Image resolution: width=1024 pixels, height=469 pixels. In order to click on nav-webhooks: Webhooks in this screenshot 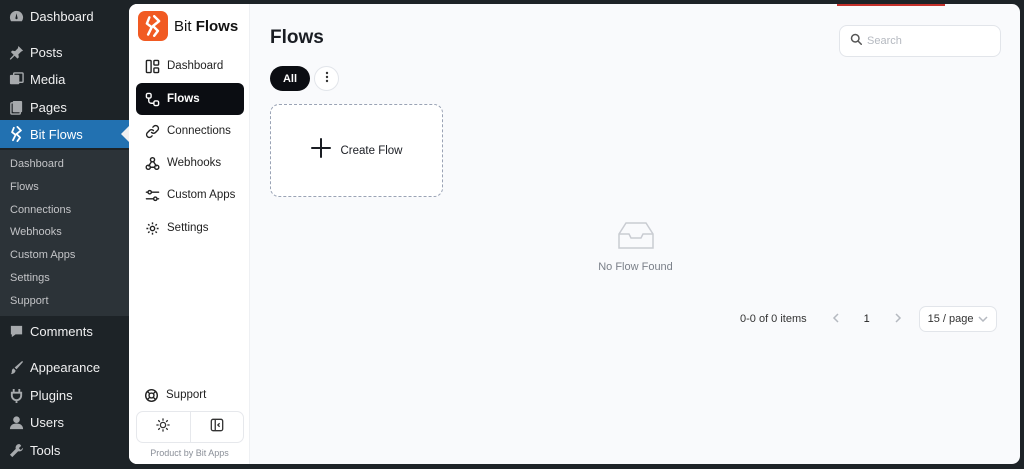, I will do `click(190, 163)`.